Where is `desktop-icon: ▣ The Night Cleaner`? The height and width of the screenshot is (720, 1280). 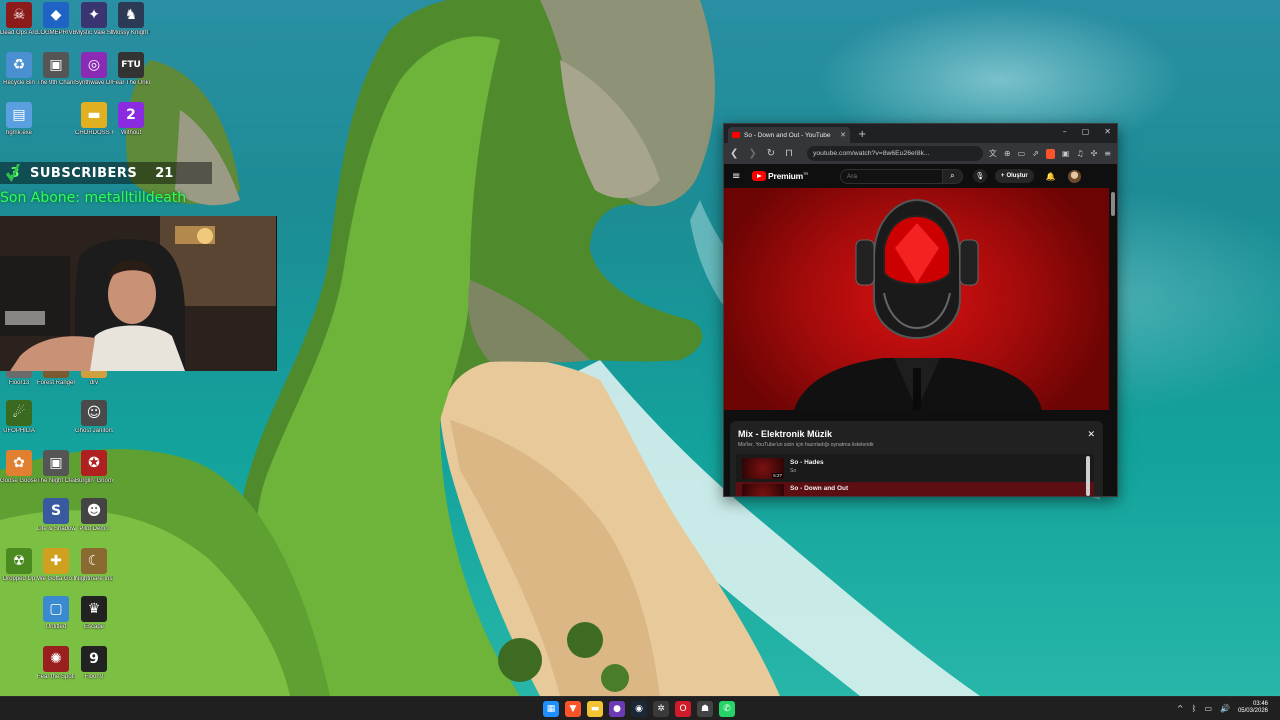
desktop-icon: ▣ The Night Cleaner is located at coordinates (56, 467).